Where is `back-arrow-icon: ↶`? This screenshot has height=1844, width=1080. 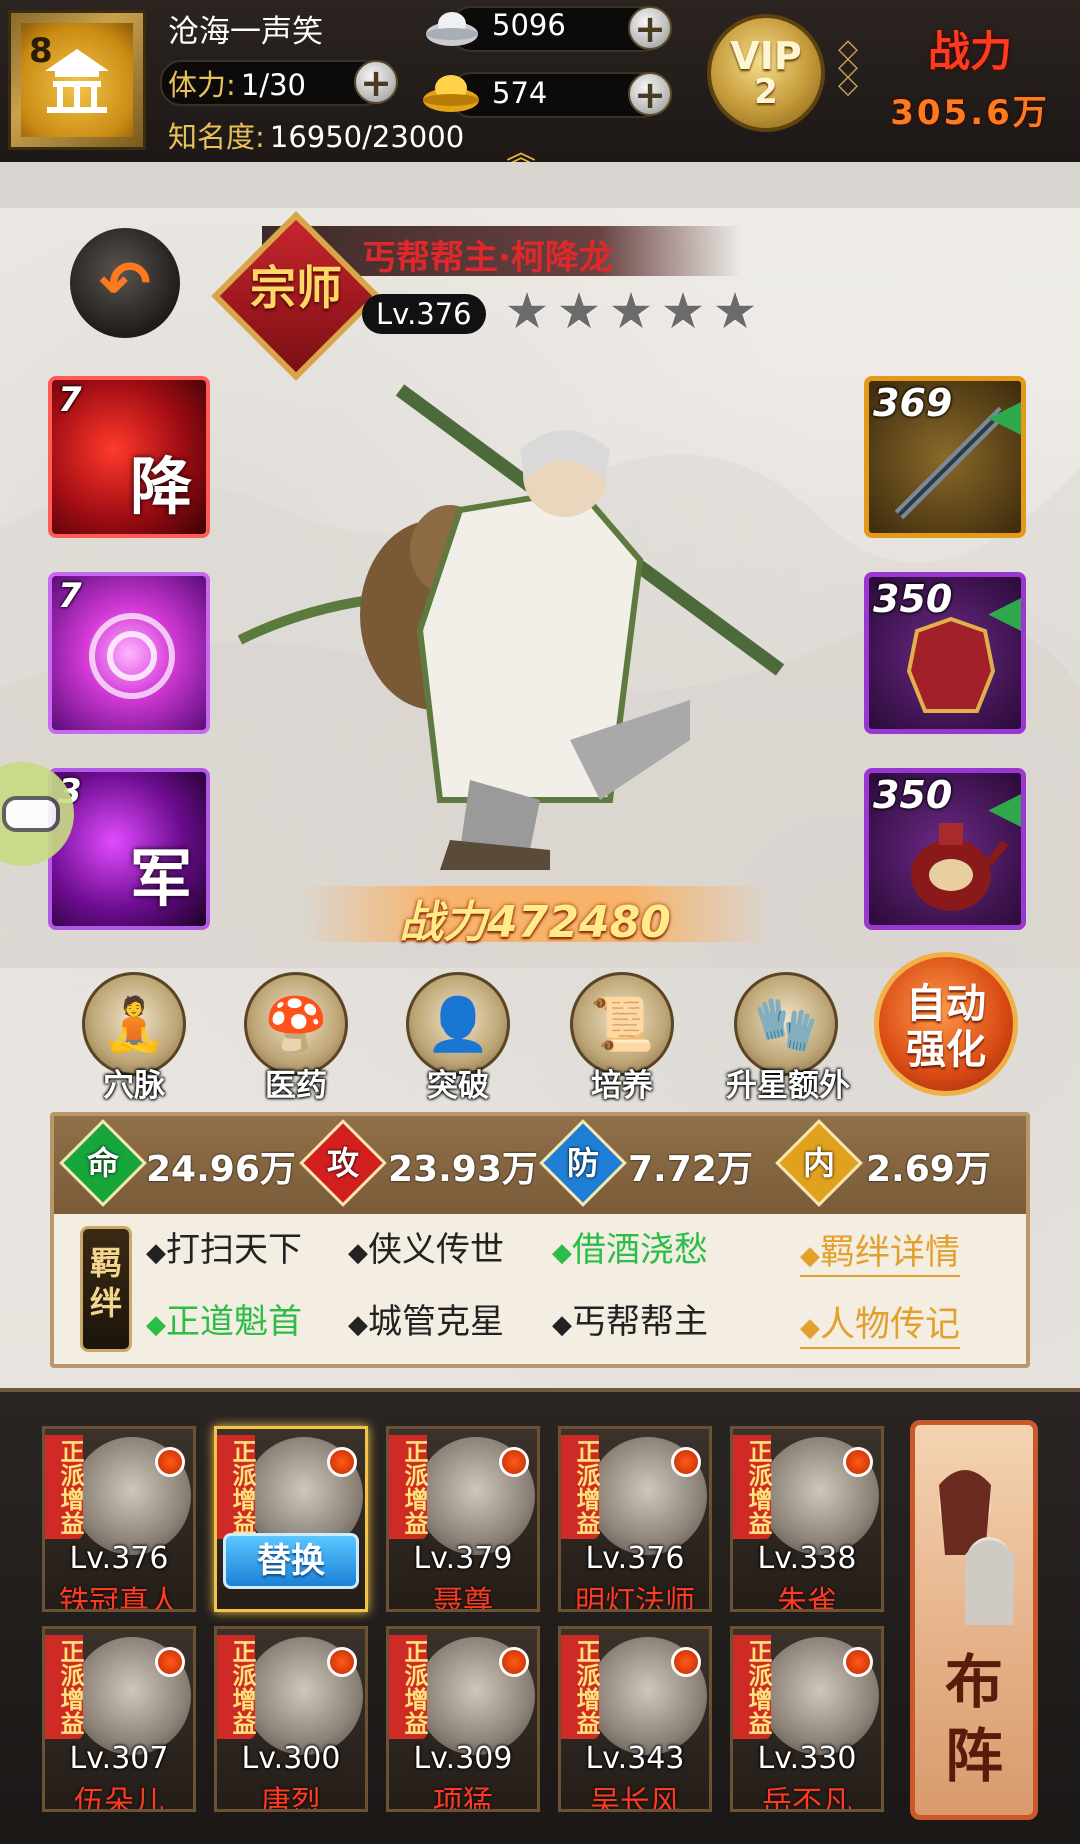 back-arrow-icon: ↶ is located at coordinates (125, 283).